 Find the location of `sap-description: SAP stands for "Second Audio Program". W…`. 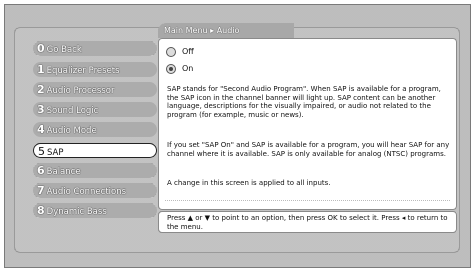

sap-description: SAP stands for "Second Audio Program". W… is located at coordinates (304, 102).